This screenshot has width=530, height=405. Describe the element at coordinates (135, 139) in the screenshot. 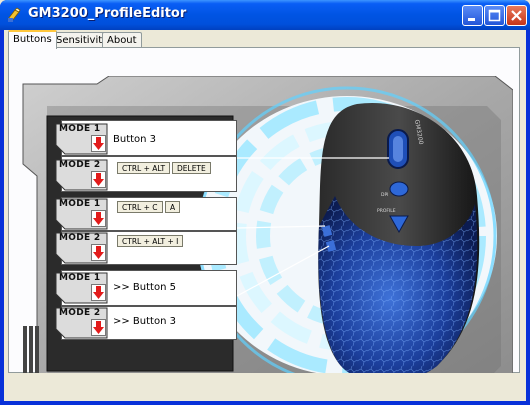

I see `row-assignment-text: Button 3` at that location.